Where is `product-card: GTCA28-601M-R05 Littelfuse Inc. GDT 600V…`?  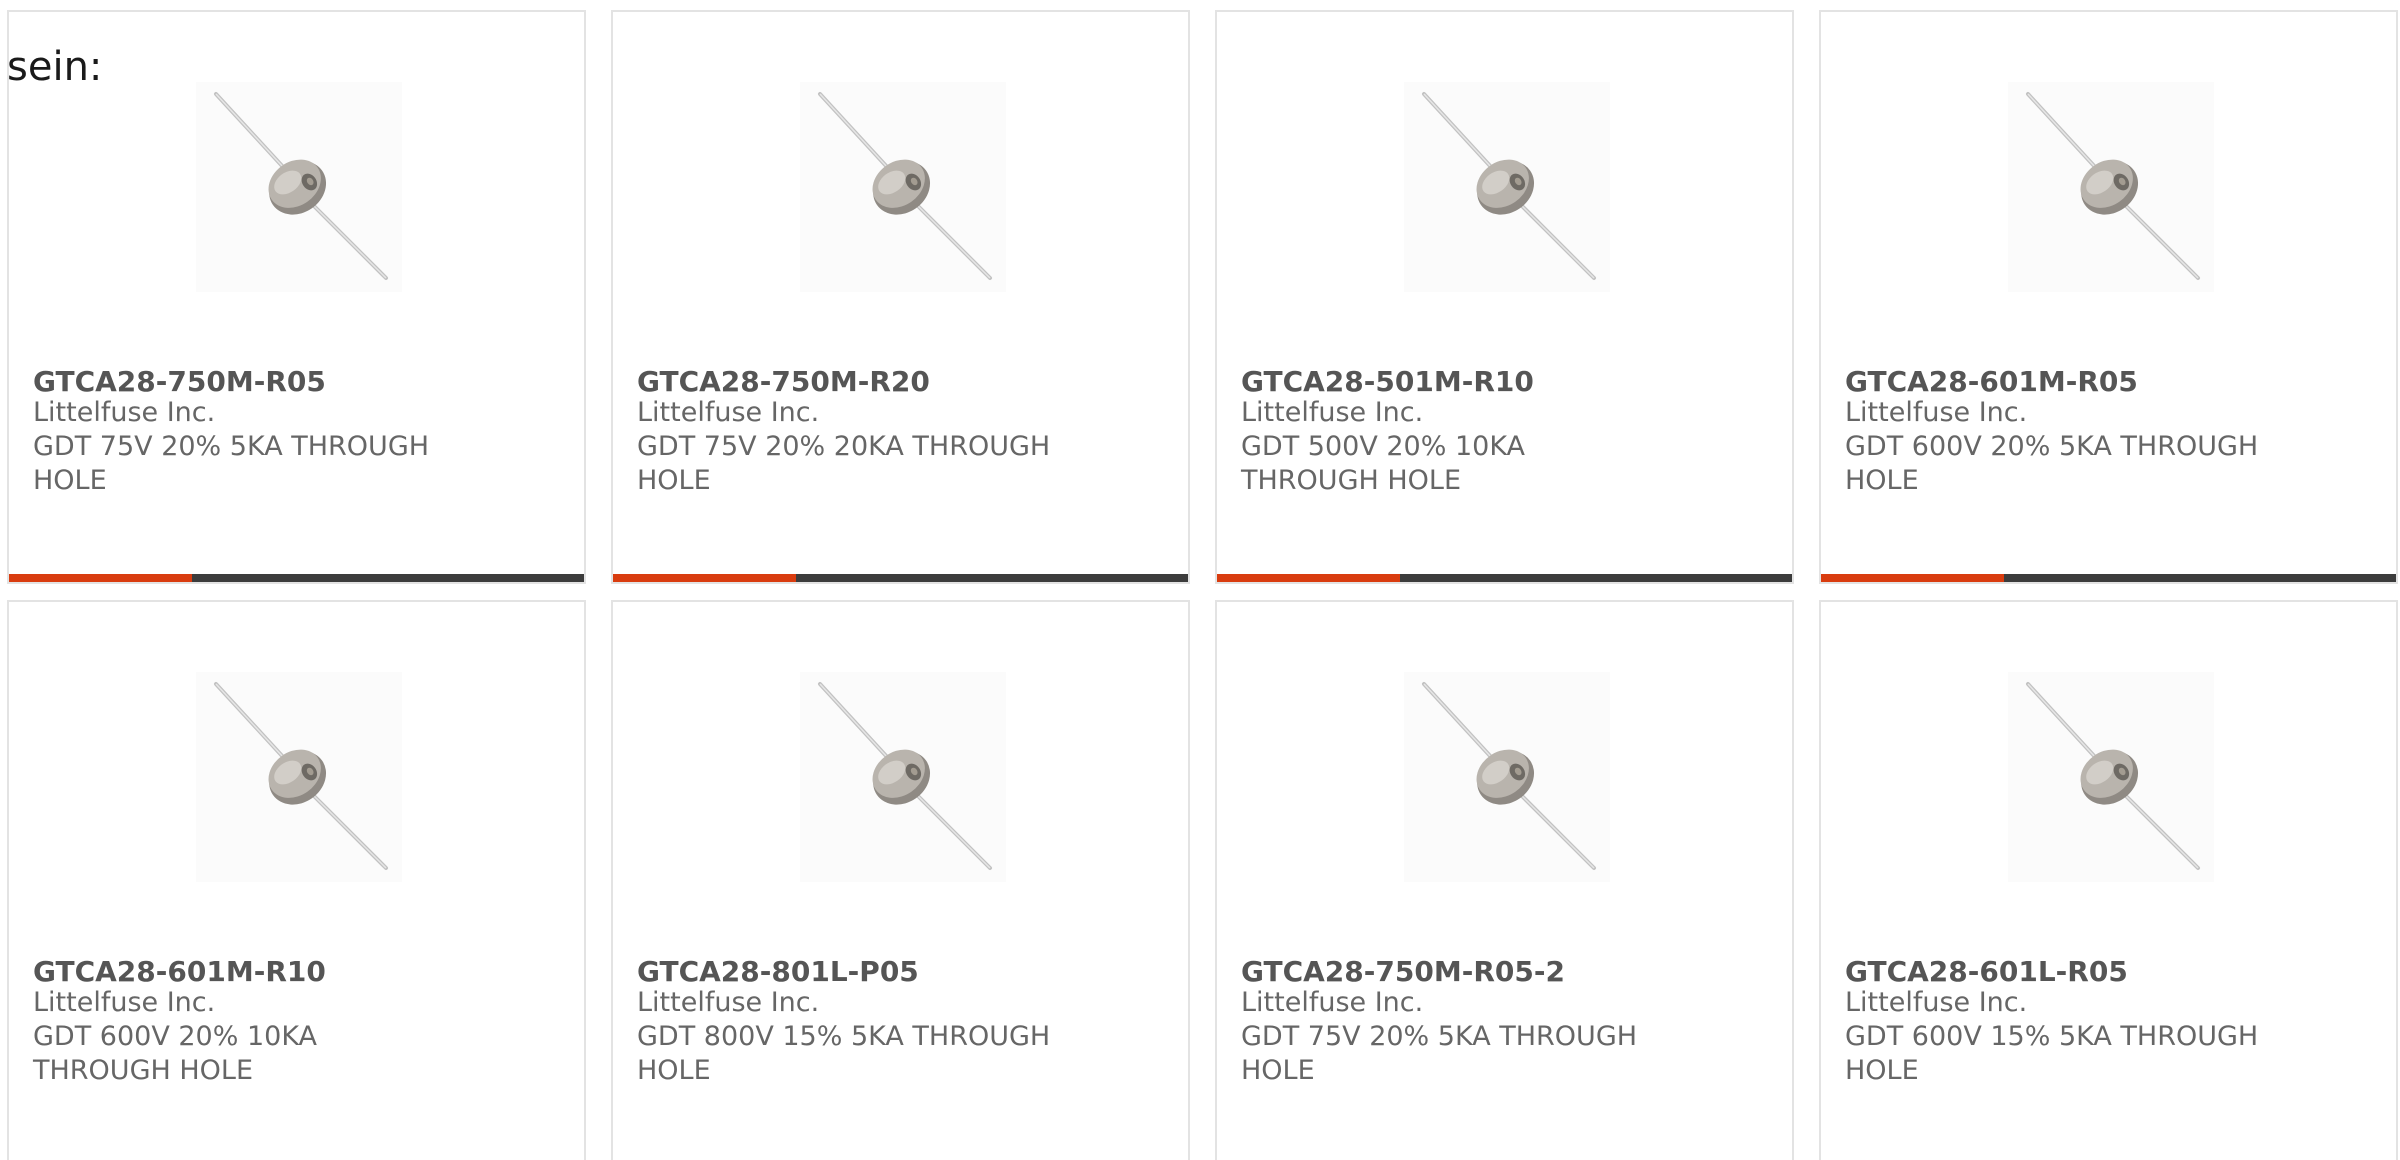 product-card: GTCA28-601M-R05 Littelfuse Inc. GDT 600V… is located at coordinates (2108, 297).